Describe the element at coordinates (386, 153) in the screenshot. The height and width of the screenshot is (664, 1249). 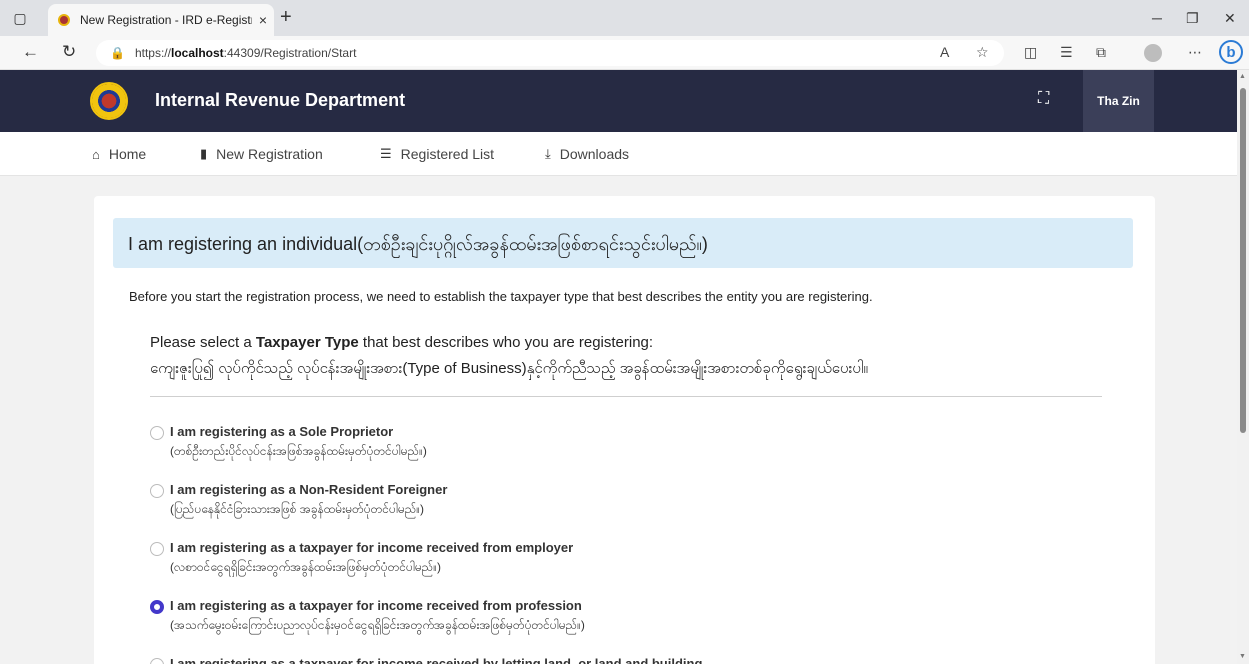
I see `list-icon: ☰` at that location.